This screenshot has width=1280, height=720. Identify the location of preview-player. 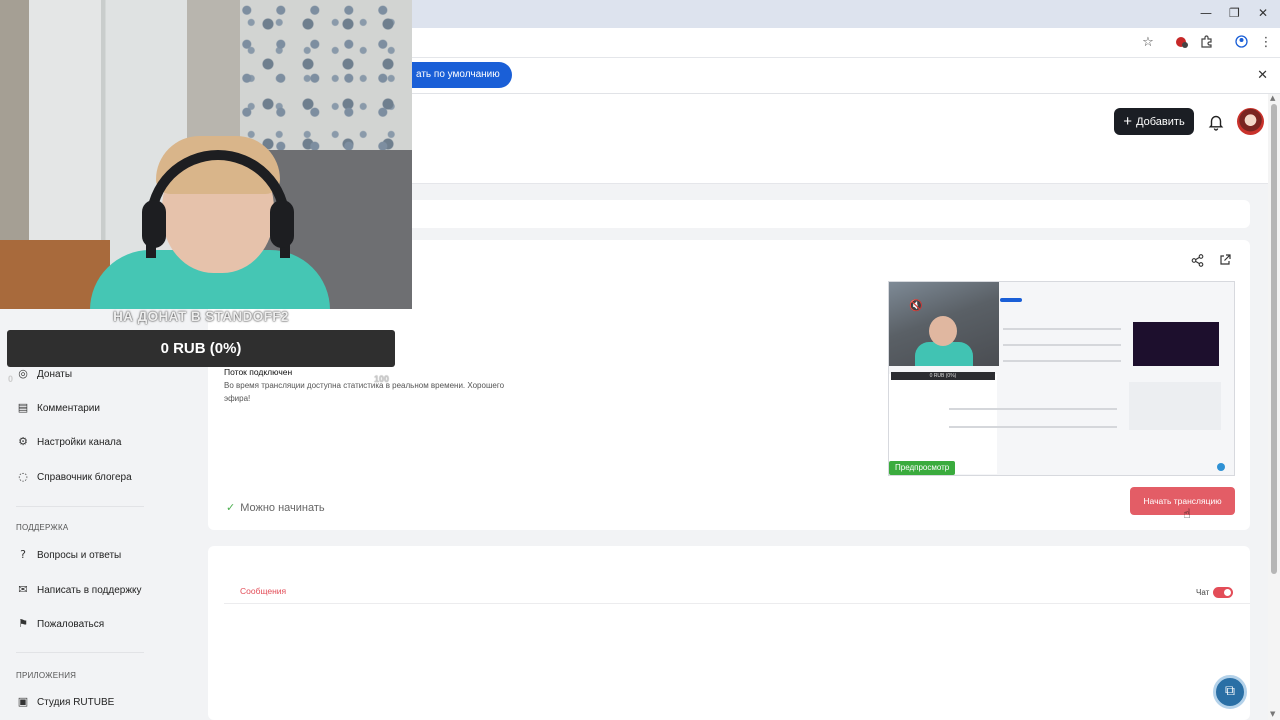
(1176, 344).